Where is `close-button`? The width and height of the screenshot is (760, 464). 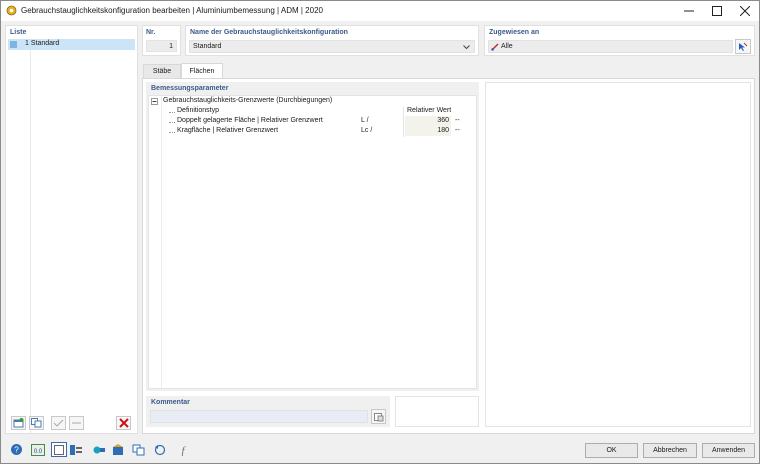 close-button is located at coordinates (745, 11).